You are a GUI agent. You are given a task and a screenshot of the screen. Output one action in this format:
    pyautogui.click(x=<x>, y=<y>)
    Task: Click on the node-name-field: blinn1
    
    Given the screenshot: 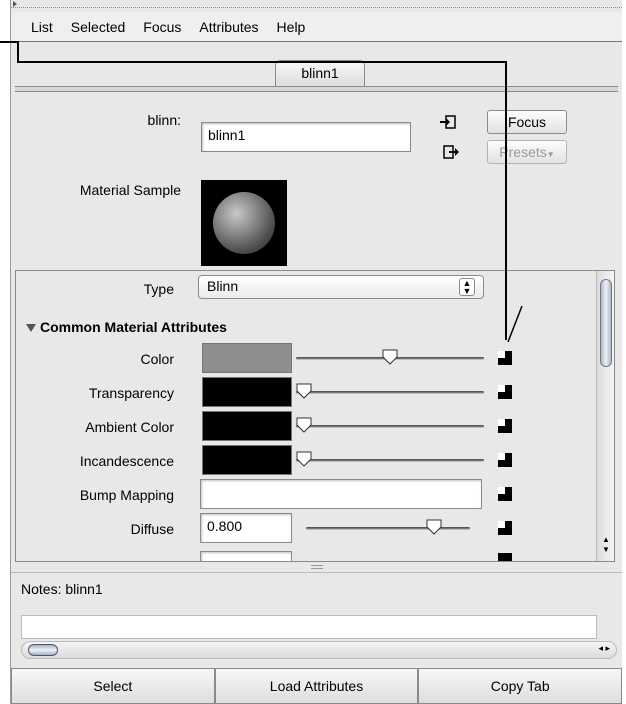 What is the action you would take?
    pyautogui.click(x=306, y=137)
    